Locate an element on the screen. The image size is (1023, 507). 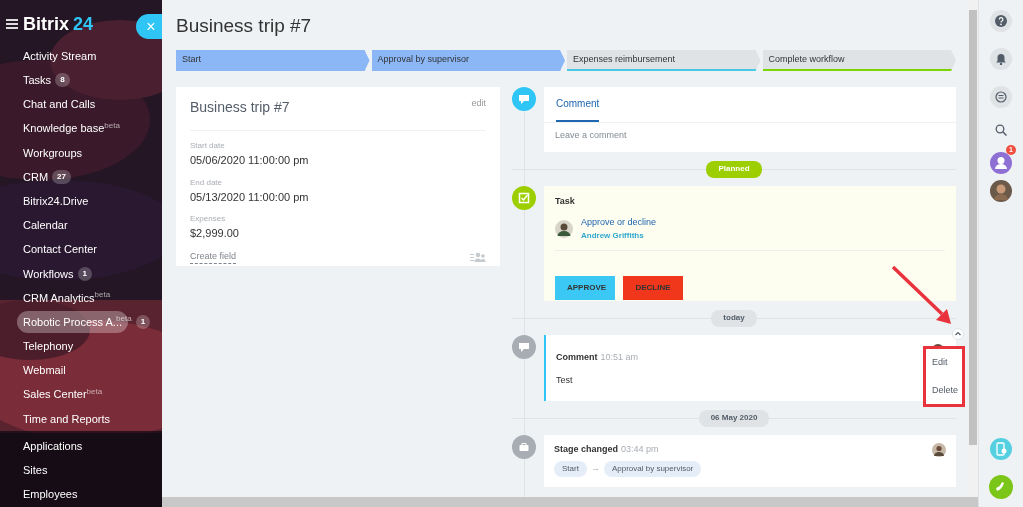
comment-text: Test is located at coordinates (565, 380).